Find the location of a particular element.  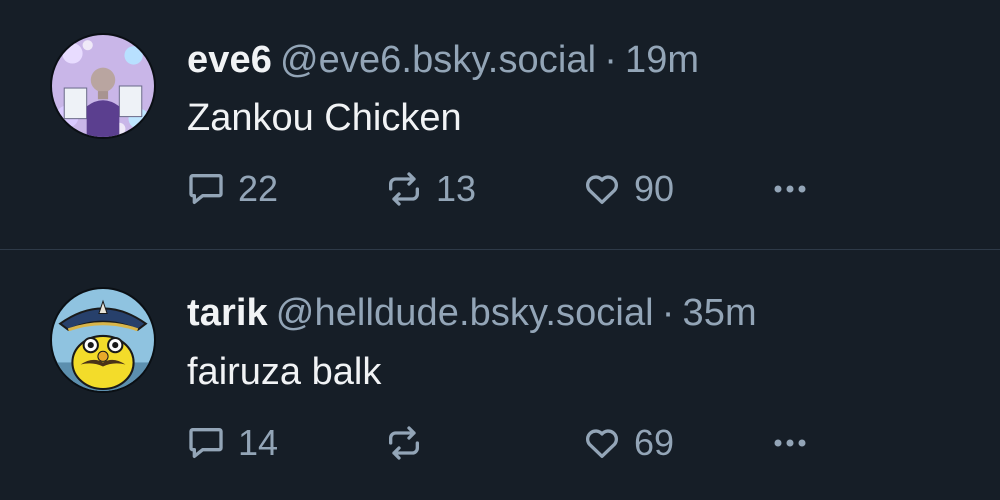

avatar is located at coordinates (103, 340).